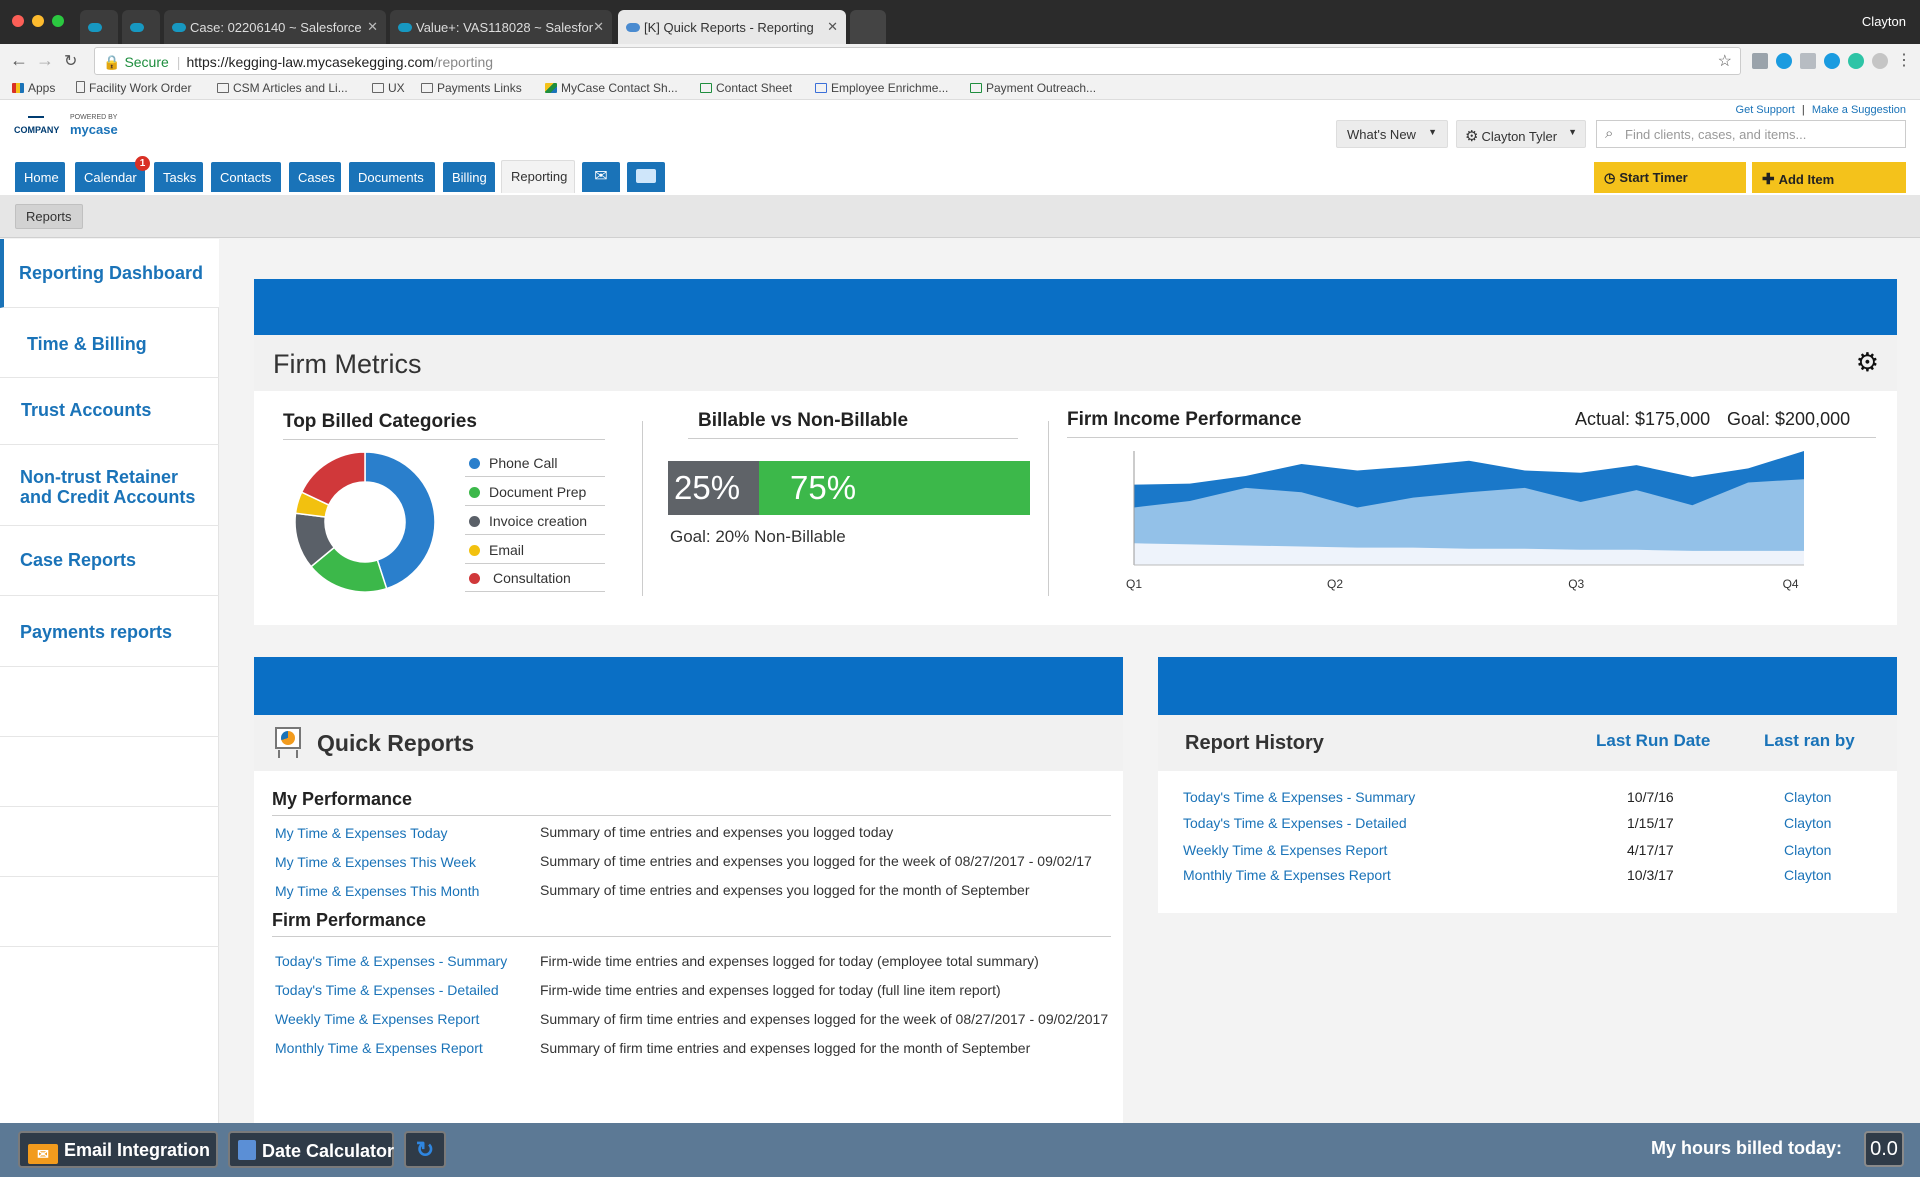  I want to click on history-report-link: Today's Time & Expenses - Summary, so click(1299, 797).